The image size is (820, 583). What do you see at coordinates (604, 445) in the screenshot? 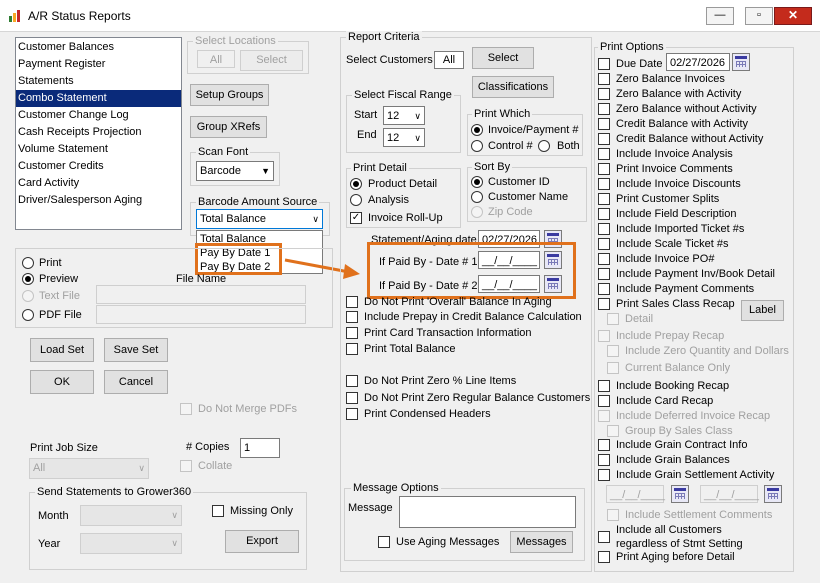
I see `grain-contract-checkbox` at bounding box center [604, 445].